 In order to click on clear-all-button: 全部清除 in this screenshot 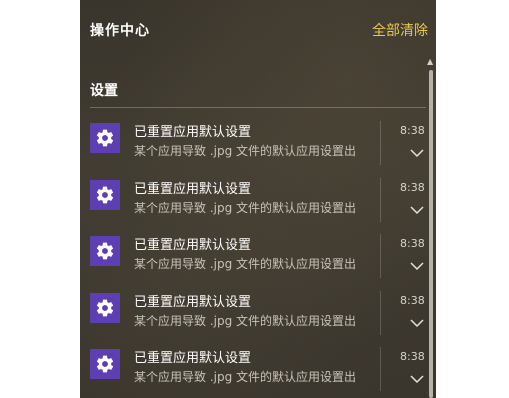, I will do `click(400, 30)`.